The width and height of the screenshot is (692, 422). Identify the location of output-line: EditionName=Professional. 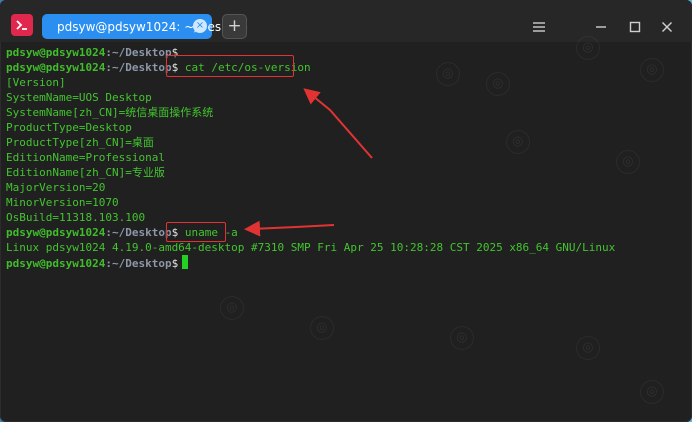
(85, 157).